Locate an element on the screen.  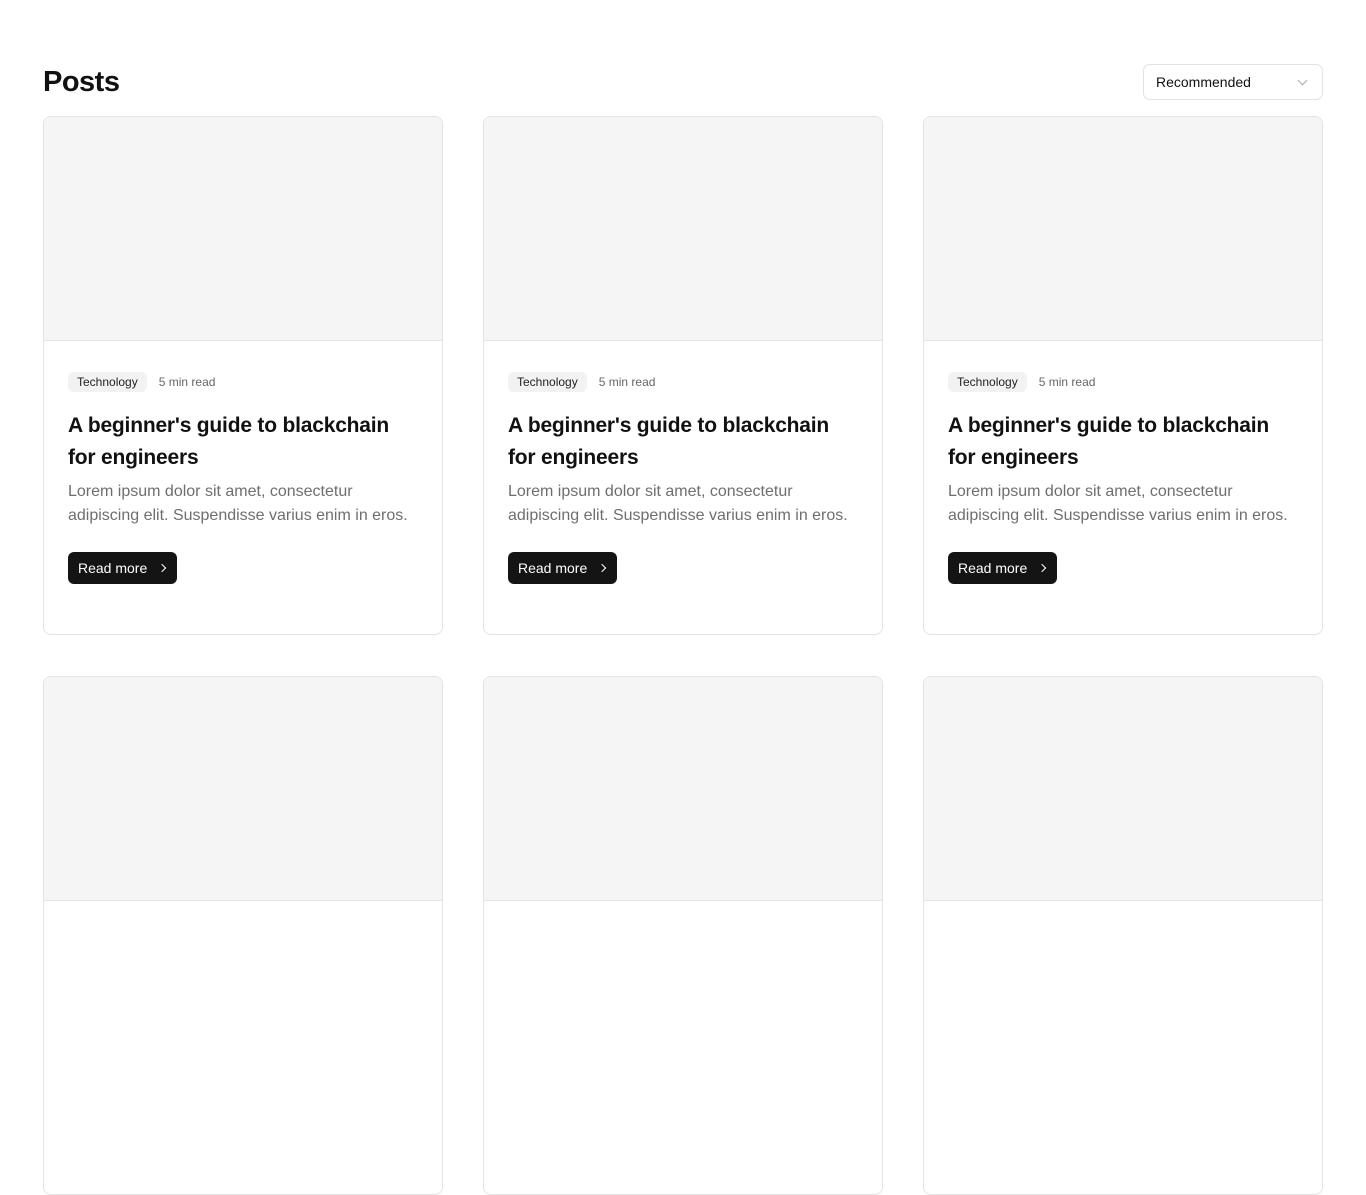
chevron-down-icon is located at coordinates (1302, 80).